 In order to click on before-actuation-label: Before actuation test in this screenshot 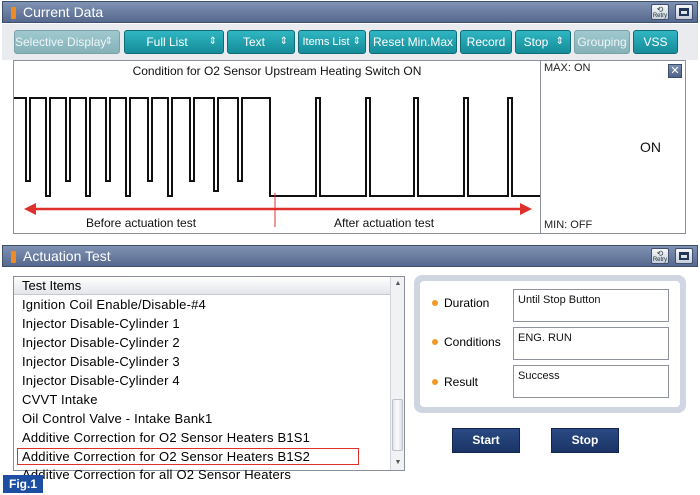, I will do `click(141, 223)`.